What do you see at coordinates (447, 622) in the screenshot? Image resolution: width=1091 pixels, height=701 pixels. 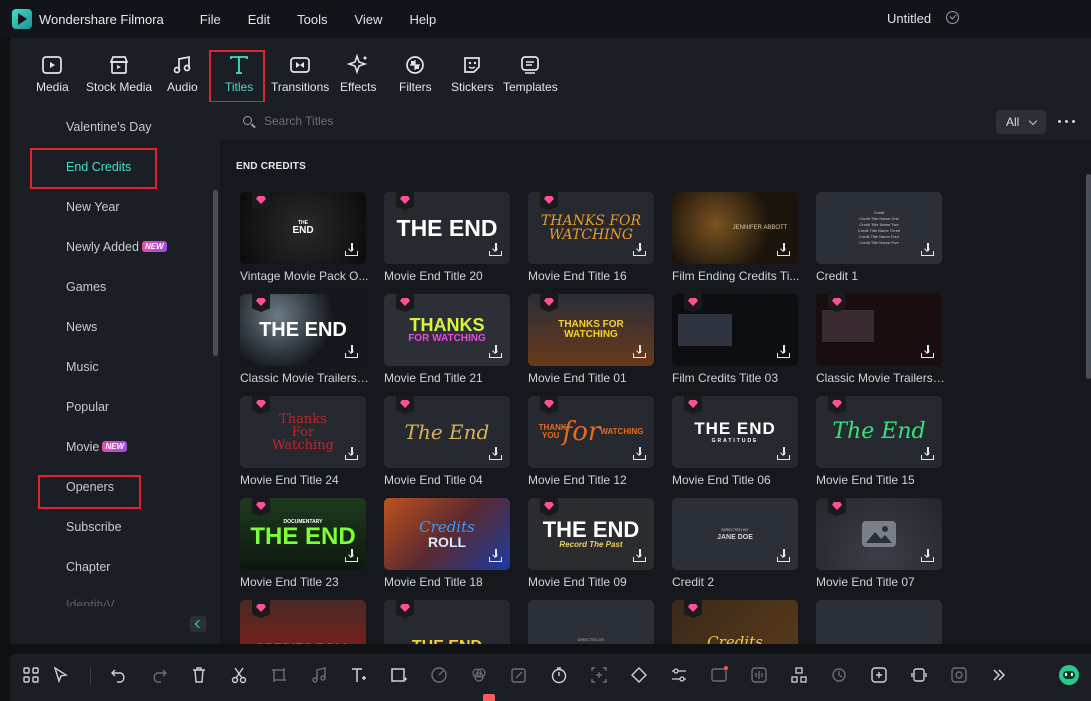 I see `title-card: THE END` at bounding box center [447, 622].